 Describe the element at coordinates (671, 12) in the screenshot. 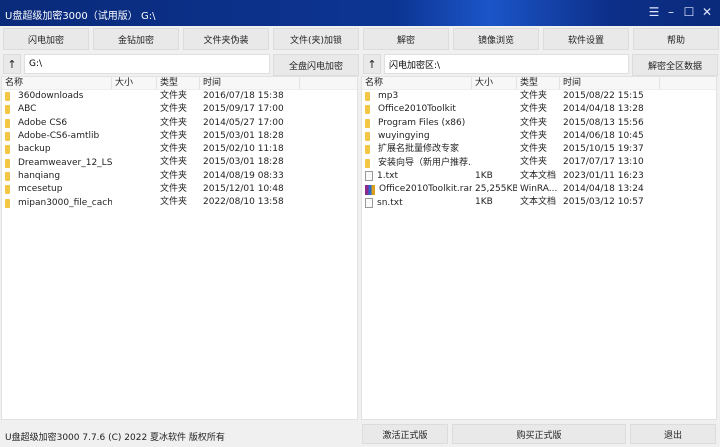

I see `minimize-icon: –` at that location.